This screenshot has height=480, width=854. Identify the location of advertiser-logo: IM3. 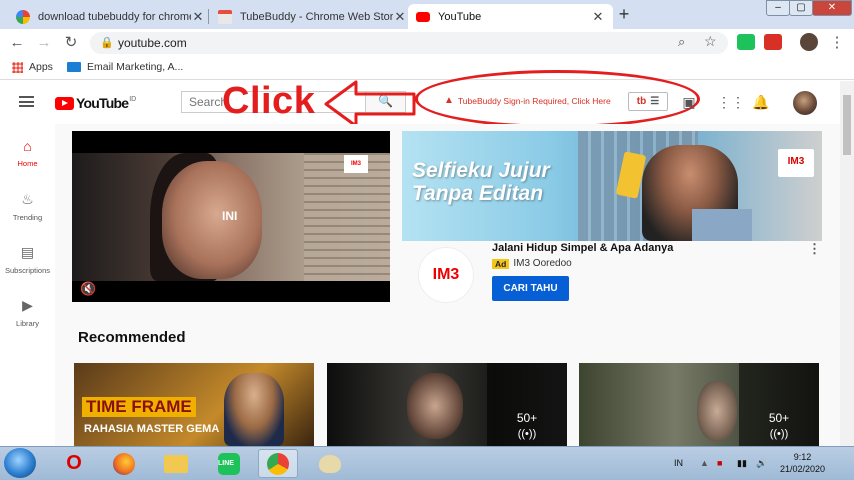
(446, 275).